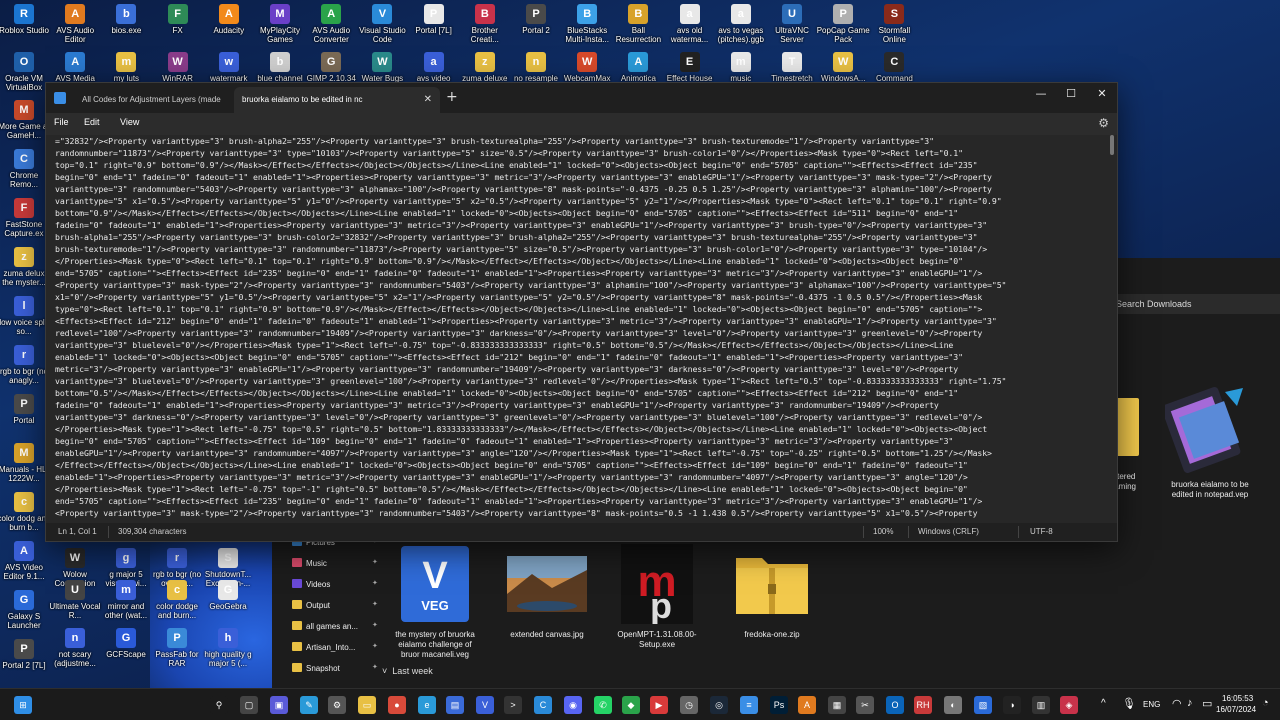 The height and width of the screenshot is (720, 1280). I want to click on circle-app-icon: ◑, so click(1012, 705).